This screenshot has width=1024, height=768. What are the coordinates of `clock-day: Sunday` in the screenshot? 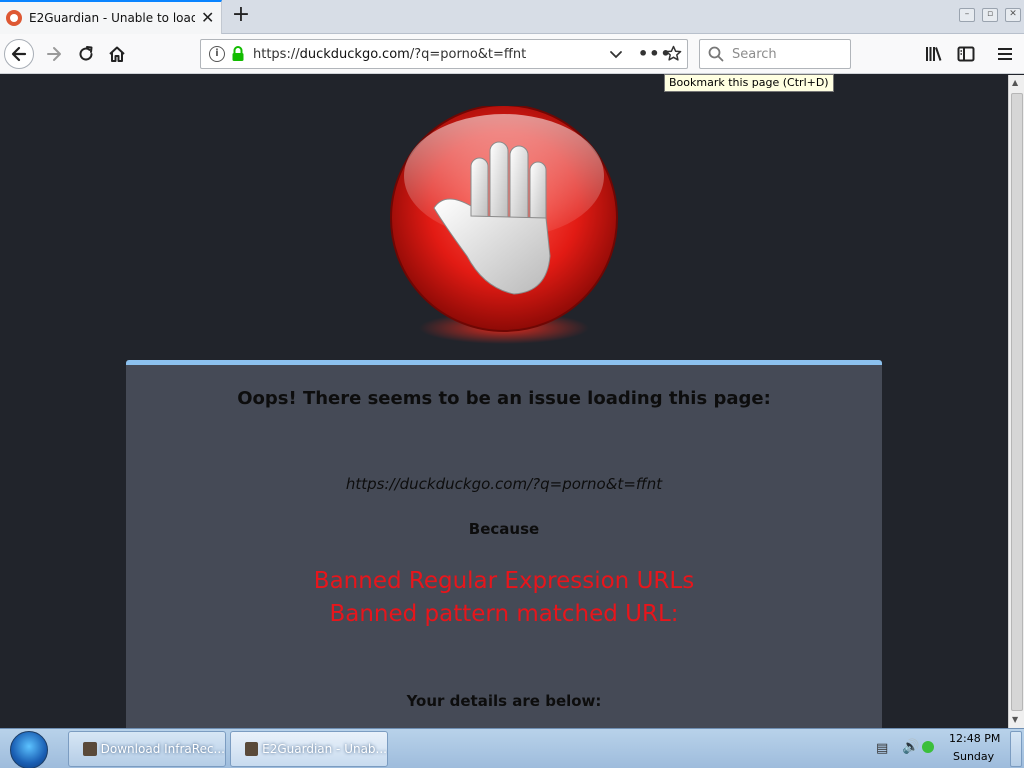 It's located at (973, 756).